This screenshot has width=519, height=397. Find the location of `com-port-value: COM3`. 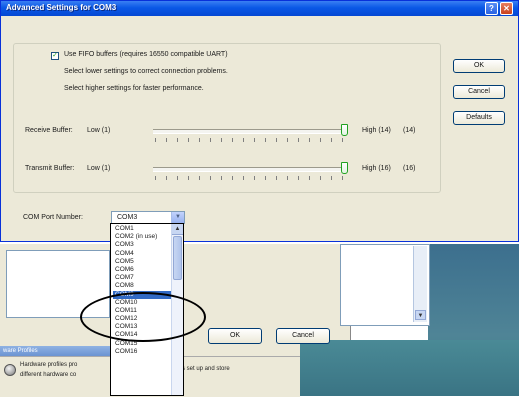

com-port-value: COM3 is located at coordinates (127, 217).